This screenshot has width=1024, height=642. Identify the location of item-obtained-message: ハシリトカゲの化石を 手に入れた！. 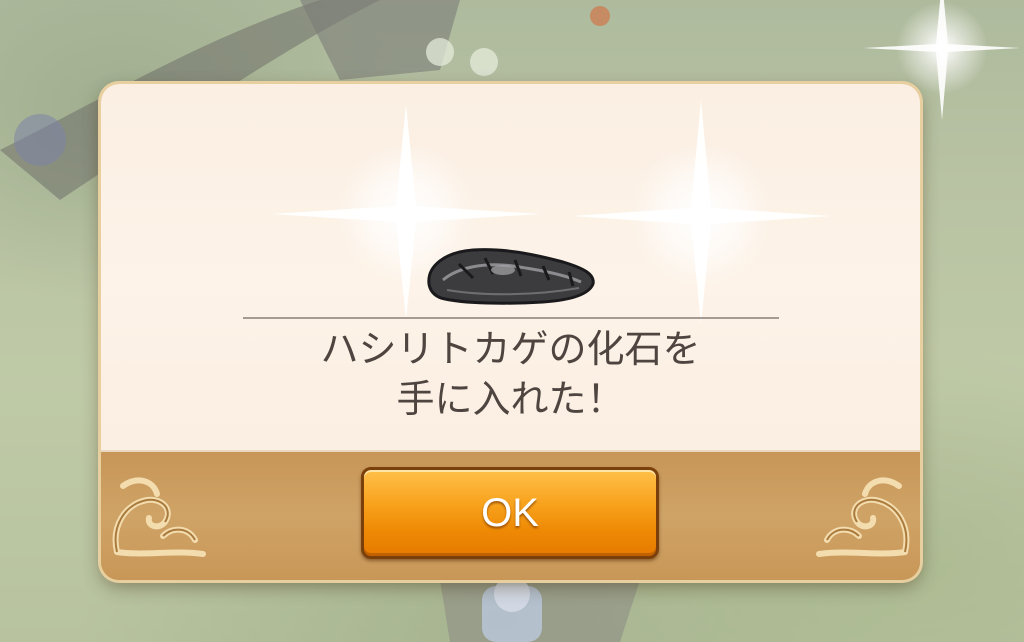
(510, 374).